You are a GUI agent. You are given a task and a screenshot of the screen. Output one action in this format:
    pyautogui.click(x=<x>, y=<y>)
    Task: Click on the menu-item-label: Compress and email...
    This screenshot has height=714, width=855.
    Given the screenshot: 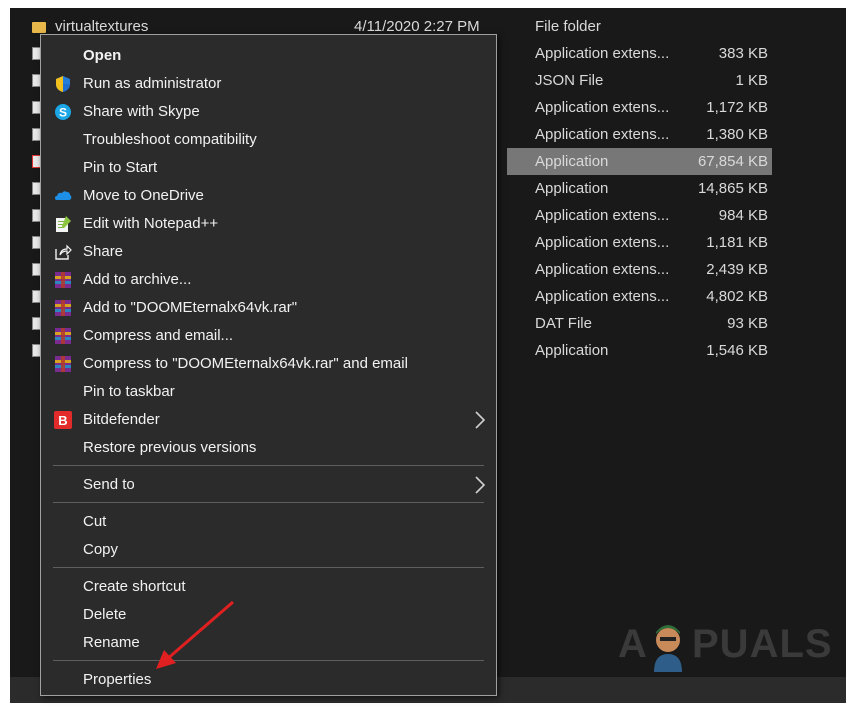 What is the action you would take?
    pyautogui.click(x=158, y=335)
    